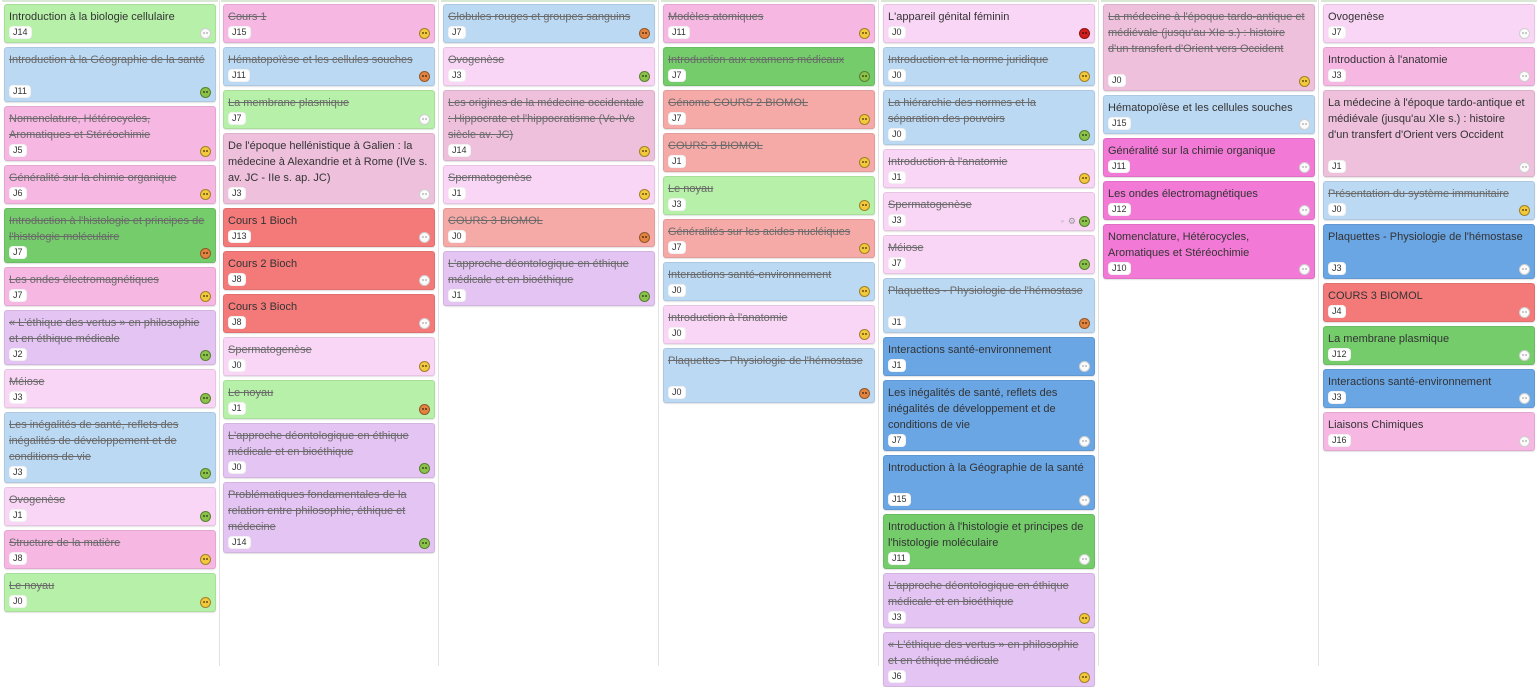 The width and height of the screenshot is (1539, 687). What do you see at coordinates (769, 195) in the screenshot?
I see `task-card: Le noyau J3` at bounding box center [769, 195].